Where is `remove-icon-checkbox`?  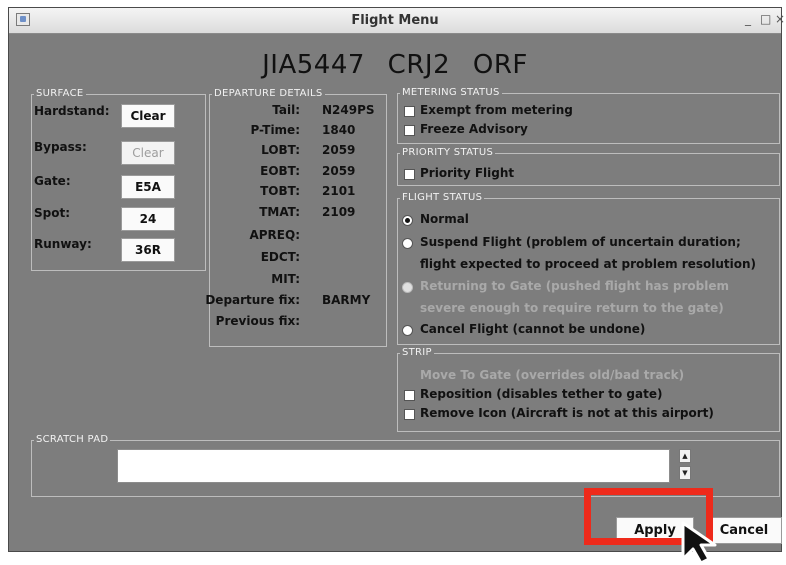 remove-icon-checkbox is located at coordinates (409, 414).